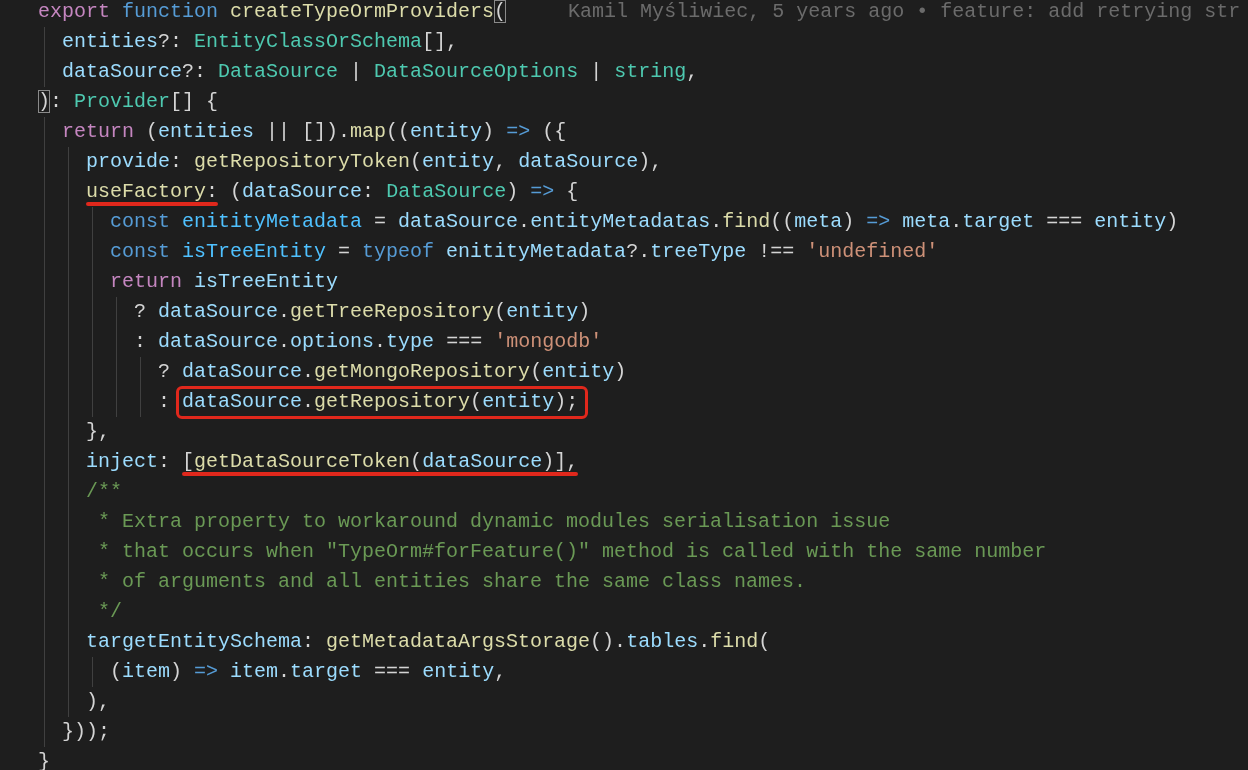 The width and height of the screenshot is (1248, 770). What do you see at coordinates (374, 162) in the screenshot?
I see `code-line: provide: getRepositoryToken(entity, dataSource),` at bounding box center [374, 162].